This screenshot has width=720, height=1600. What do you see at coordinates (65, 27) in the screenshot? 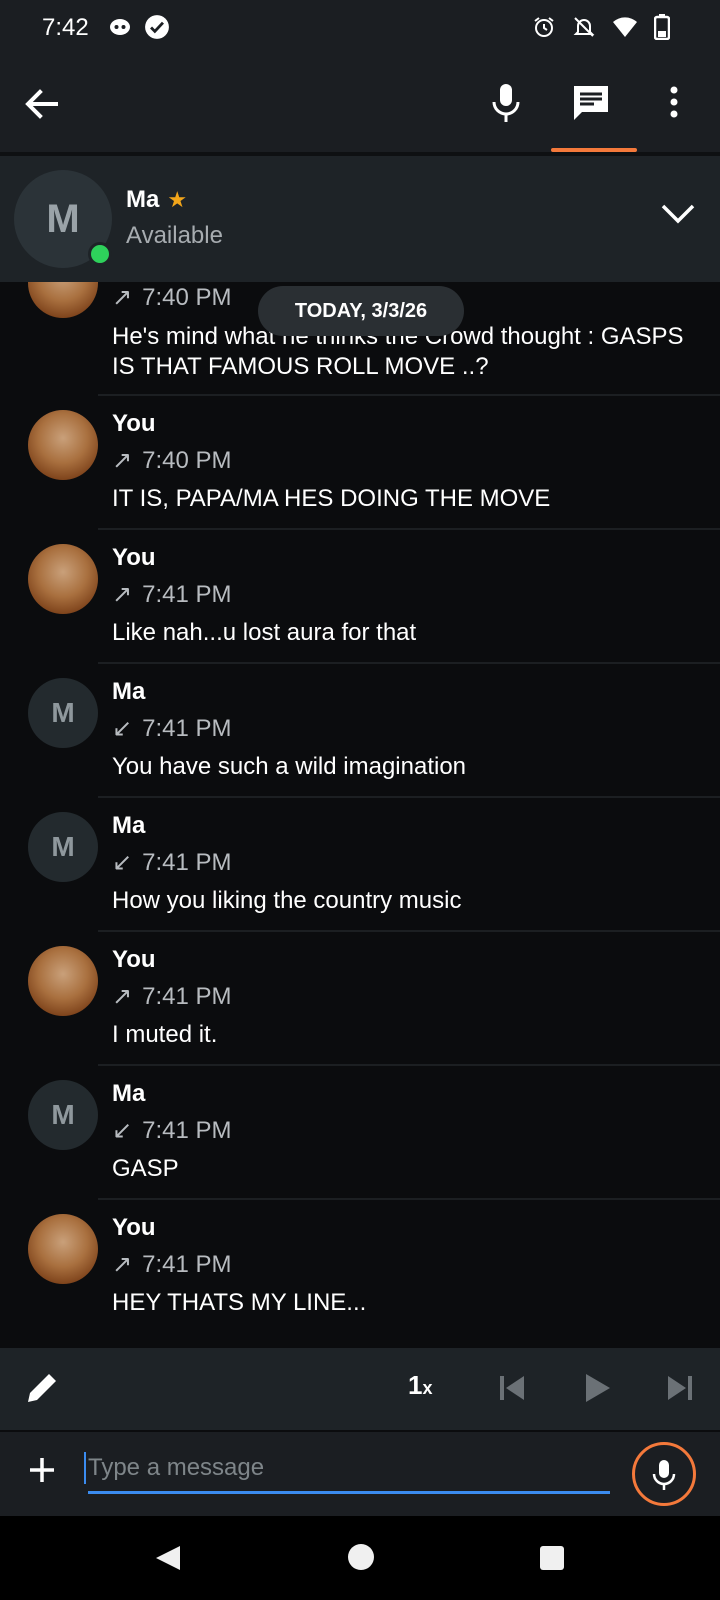
I see `status-time: 7:42` at bounding box center [65, 27].